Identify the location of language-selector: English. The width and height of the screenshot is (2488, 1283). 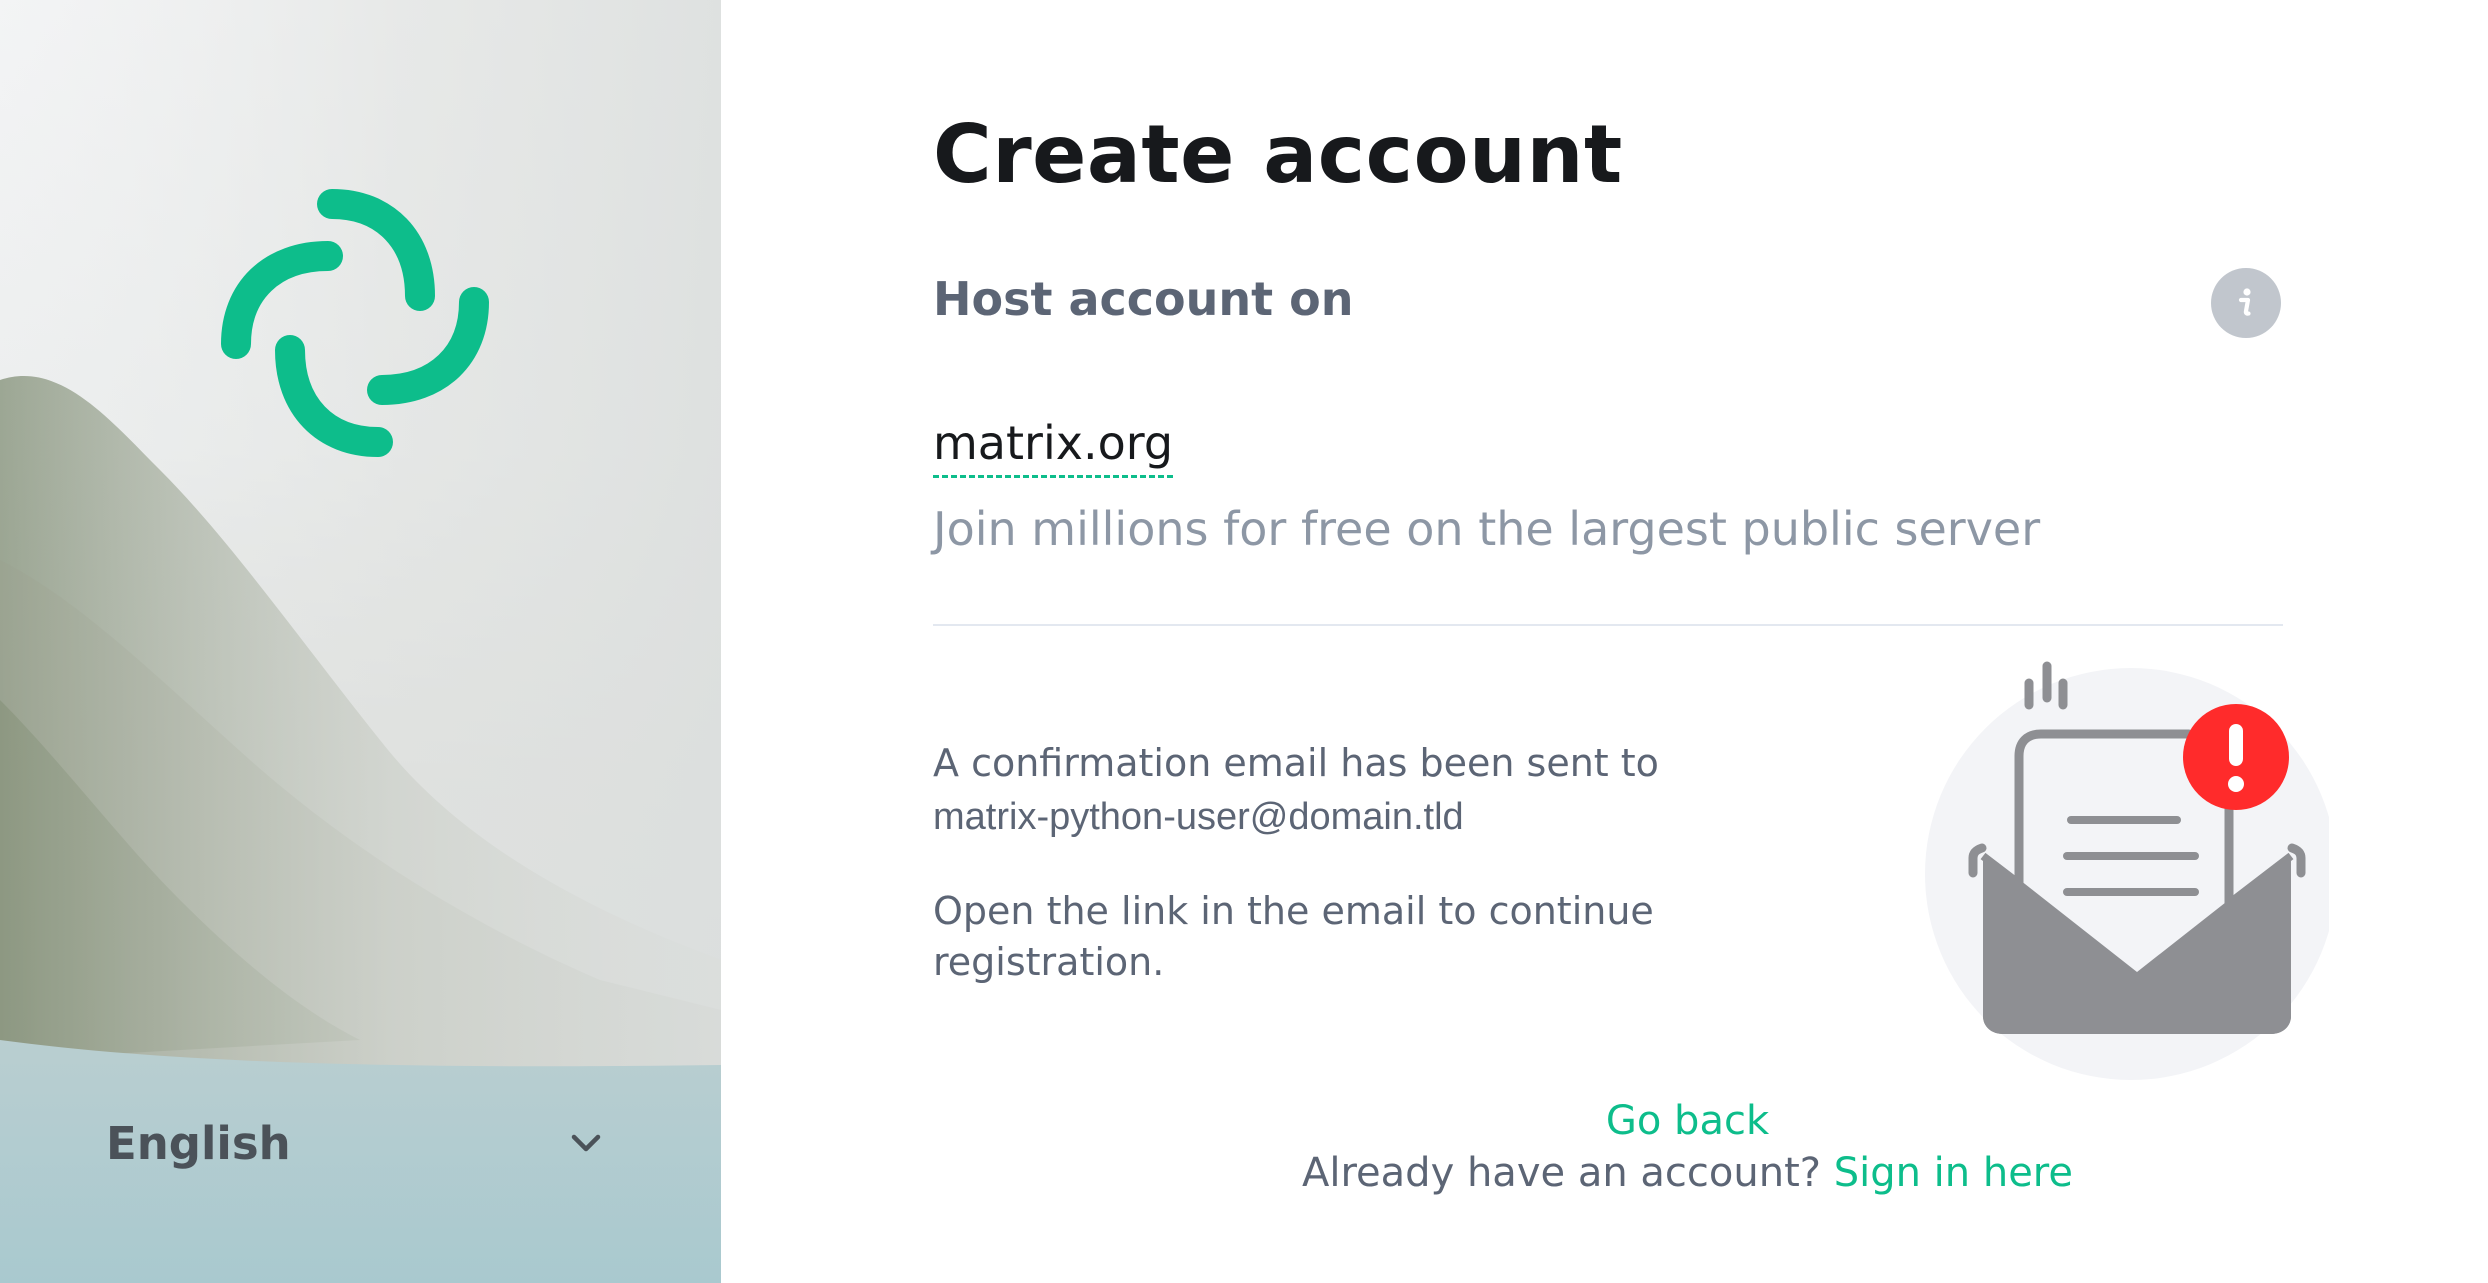
(356, 1143).